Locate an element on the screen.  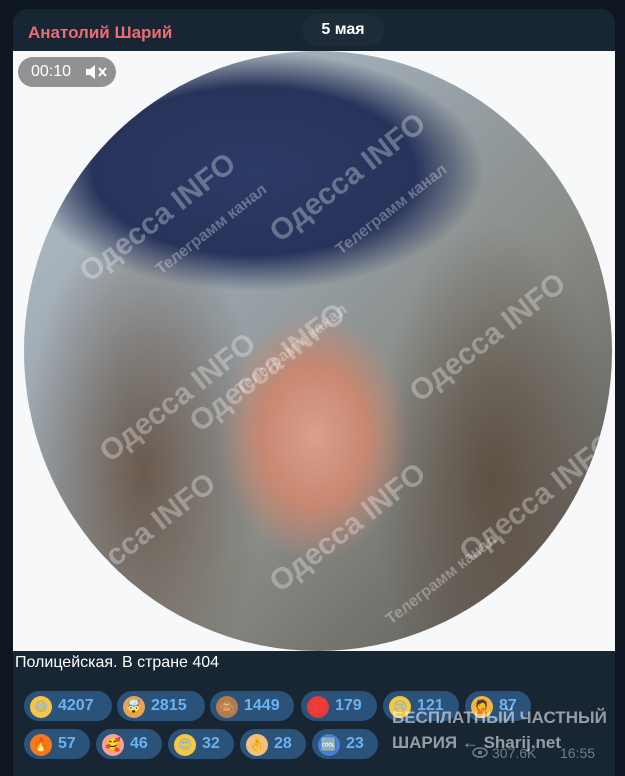
reaction-count: 32 is located at coordinates (211, 743).